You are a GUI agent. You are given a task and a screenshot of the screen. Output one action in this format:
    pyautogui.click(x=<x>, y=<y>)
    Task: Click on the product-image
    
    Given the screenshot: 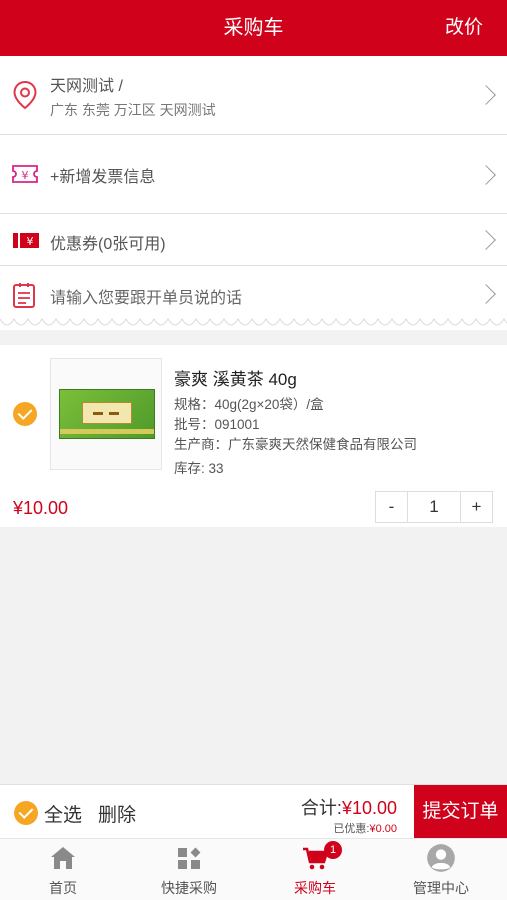 What is the action you would take?
    pyautogui.click(x=106, y=414)
    